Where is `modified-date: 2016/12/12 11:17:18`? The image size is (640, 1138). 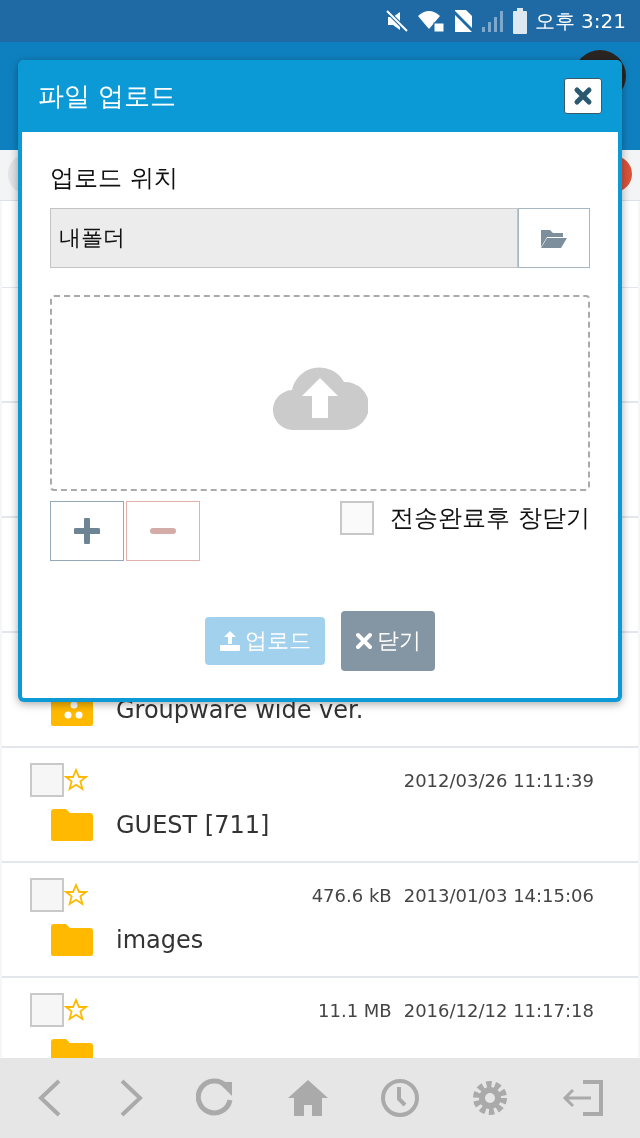
modified-date: 2016/12/12 11:17:18 is located at coordinates (498, 1010).